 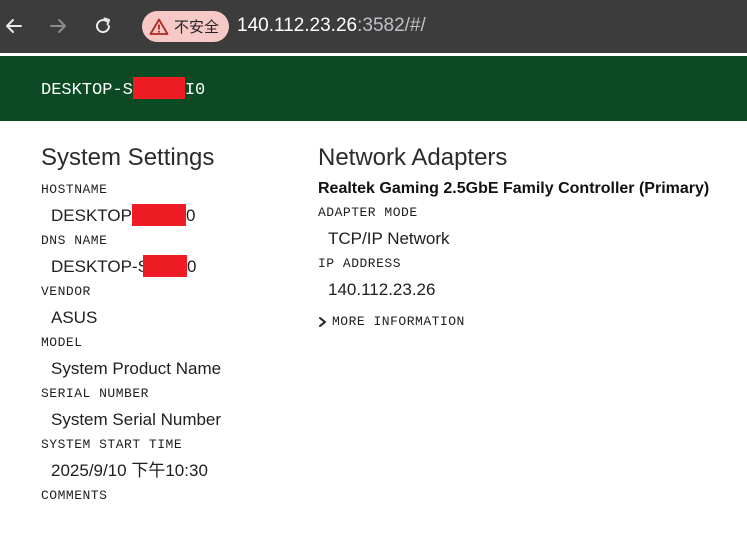 I want to click on serial-number-label: SERIAL NUMBER, so click(x=95, y=393).